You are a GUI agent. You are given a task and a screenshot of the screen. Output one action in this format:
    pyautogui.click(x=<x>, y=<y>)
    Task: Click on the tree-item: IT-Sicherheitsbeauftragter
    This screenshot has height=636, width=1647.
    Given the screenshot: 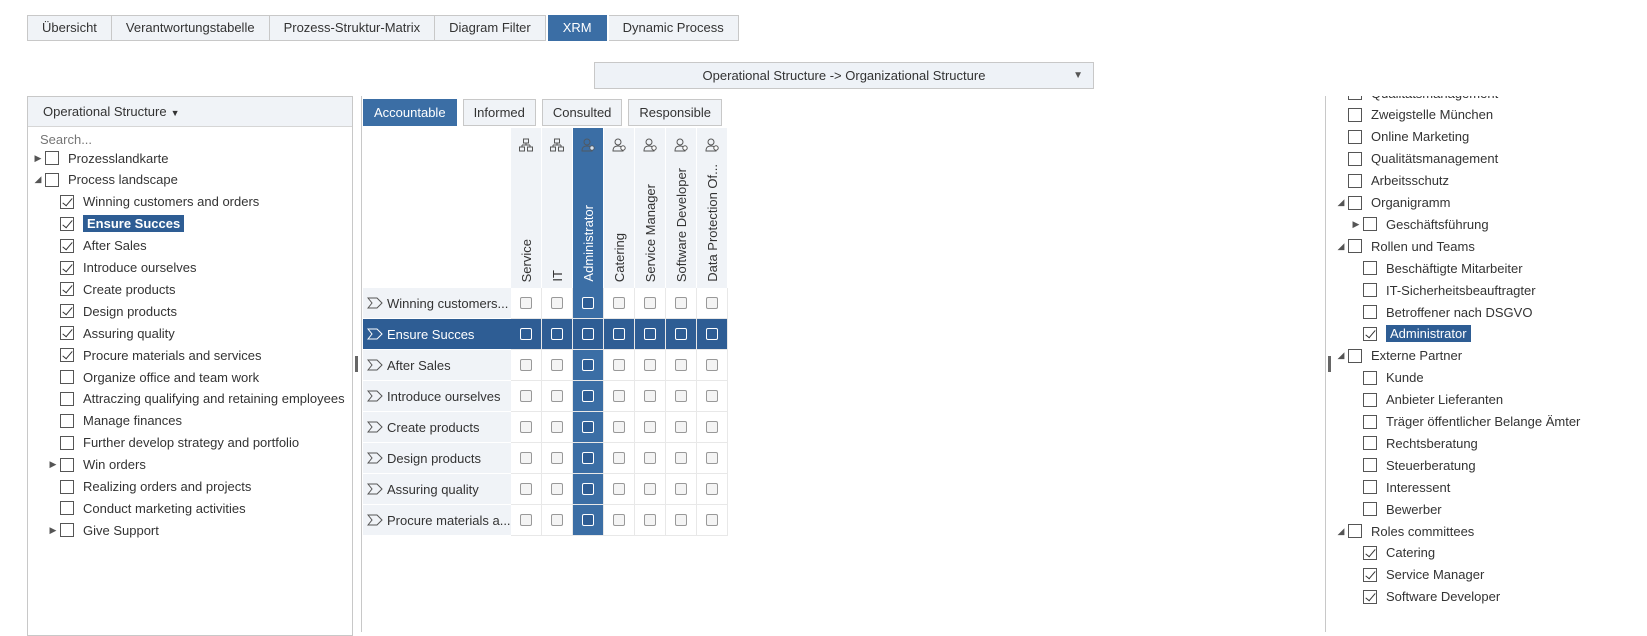 What is the action you would take?
    pyautogui.click(x=1442, y=290)
    